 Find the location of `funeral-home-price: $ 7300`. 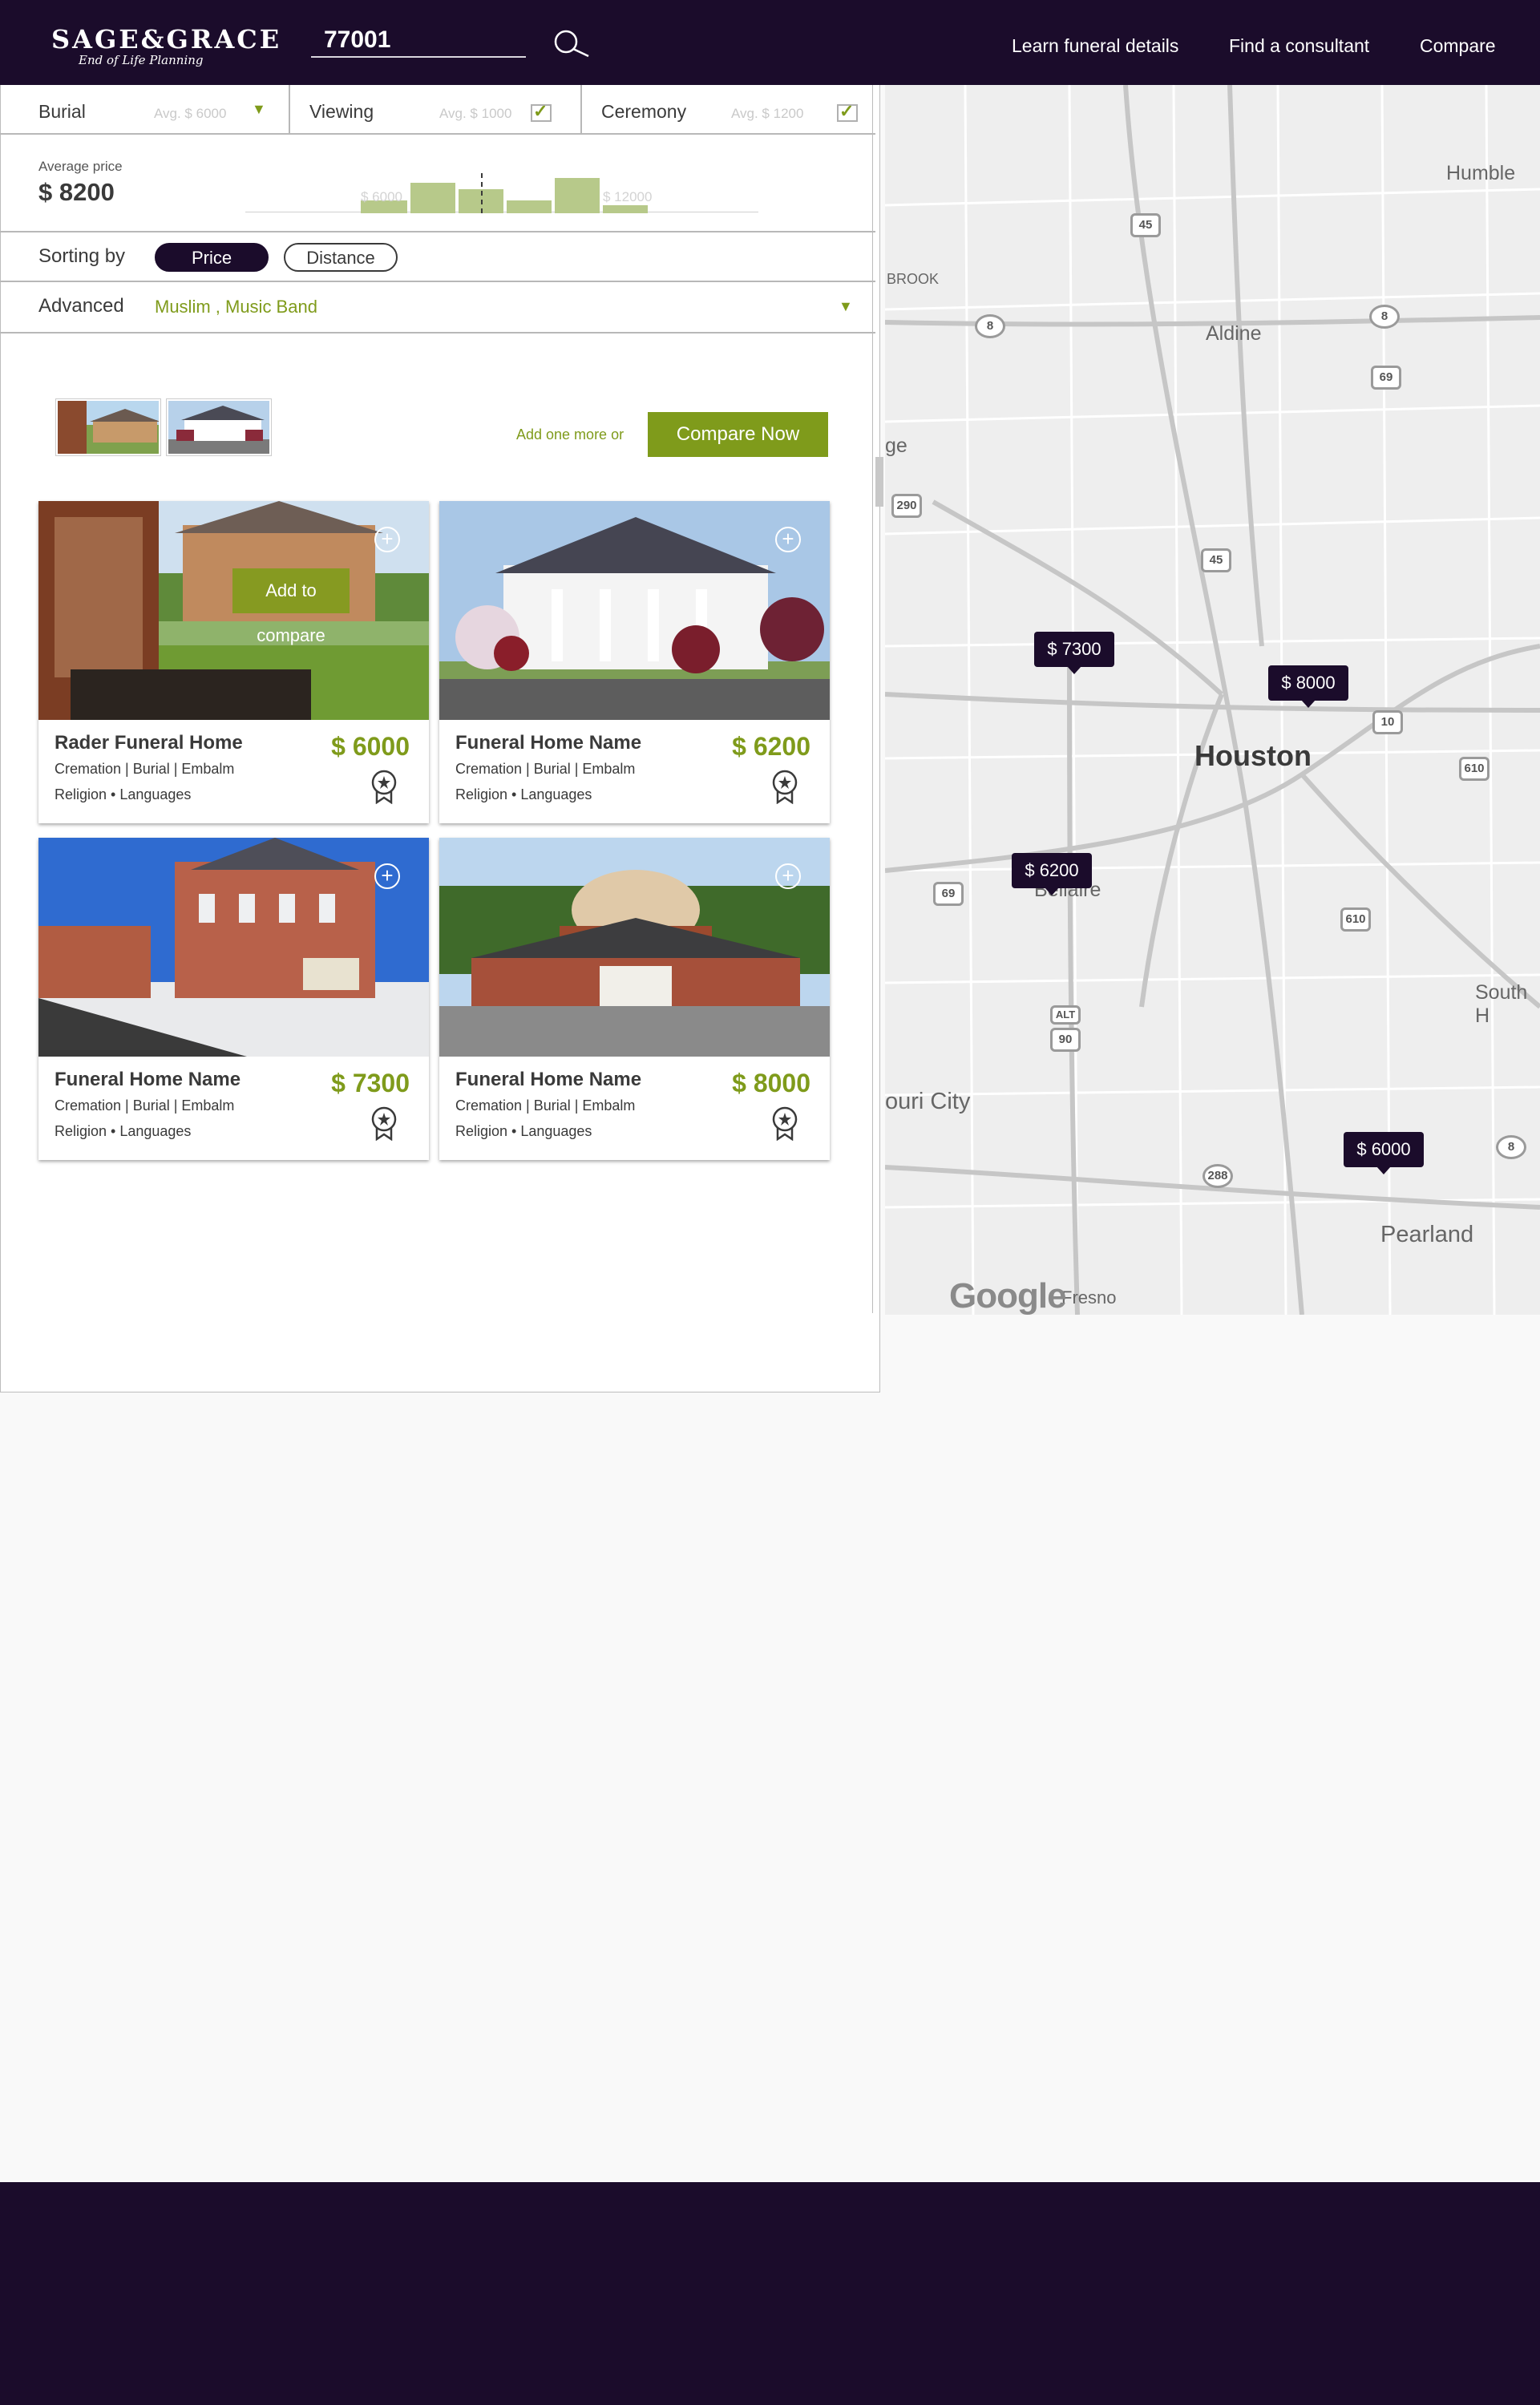

funeral-home-price: $ 7300 is located at coordinates (371, 1083).